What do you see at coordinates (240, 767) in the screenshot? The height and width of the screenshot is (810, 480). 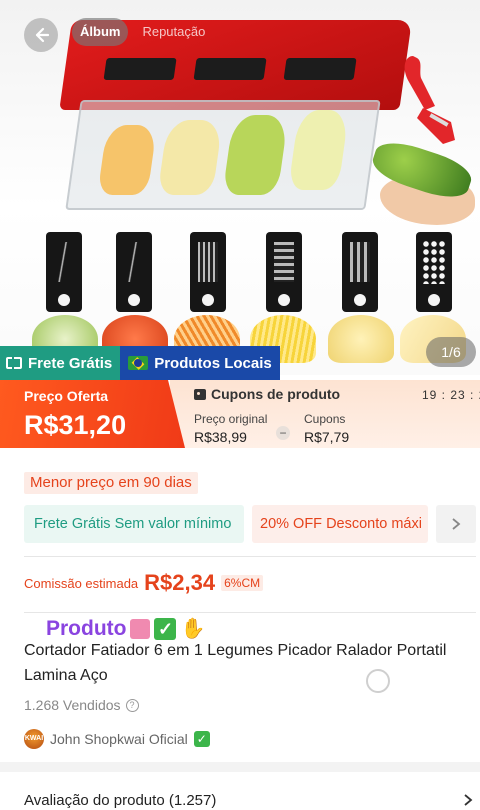 I see `section-separator` at bounding box center [240, 767].